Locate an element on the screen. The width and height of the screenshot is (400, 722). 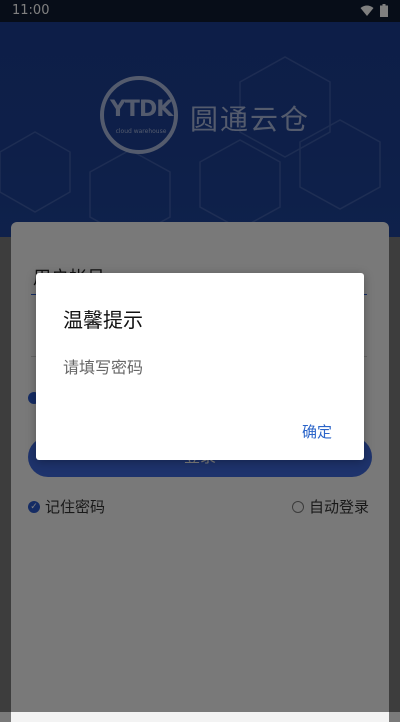
dialog-title: 温馨提示 is located at coordinates (103, 320).